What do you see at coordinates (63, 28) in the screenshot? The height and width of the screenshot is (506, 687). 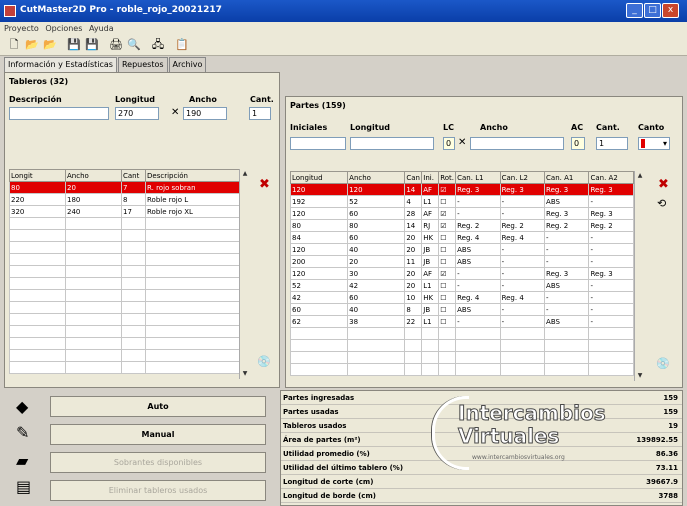 I see `menu-opciones: Opciones` at bounding box center [63, 28].